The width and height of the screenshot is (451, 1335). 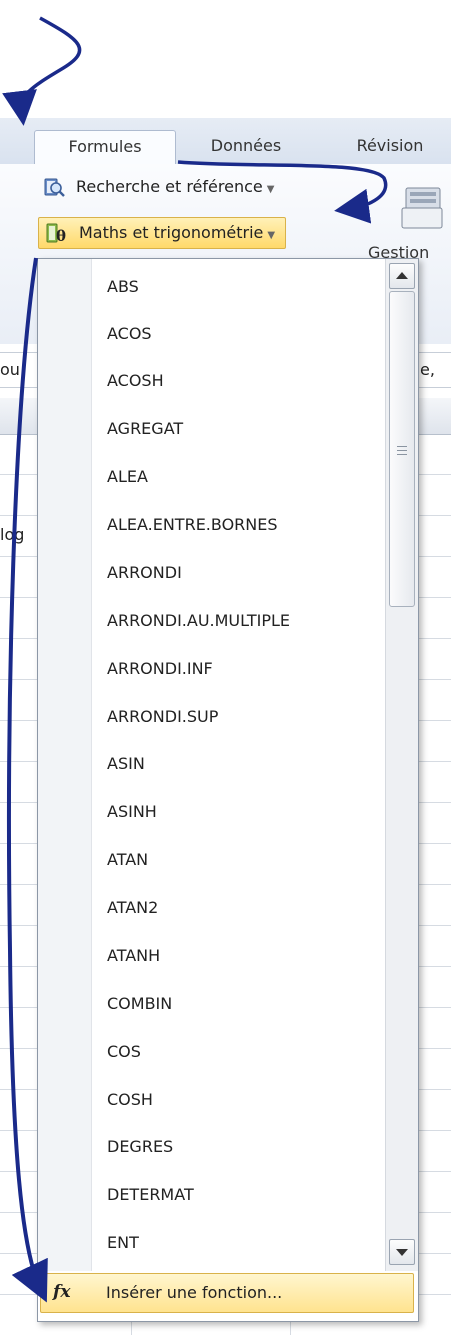 What do you see at coordinates (390, 147) in the screenshot?
I see `tab-revision: Révision` at bounding box center [390, 147].